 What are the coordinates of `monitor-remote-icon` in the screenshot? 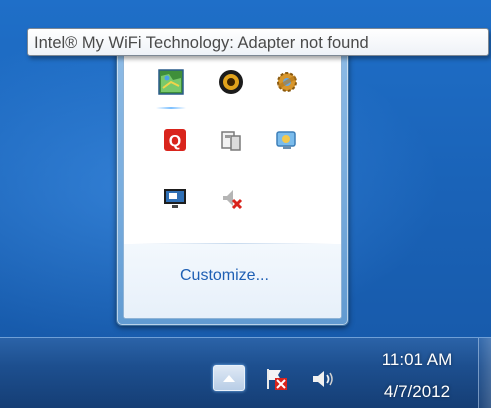 It's located at (175, 198).